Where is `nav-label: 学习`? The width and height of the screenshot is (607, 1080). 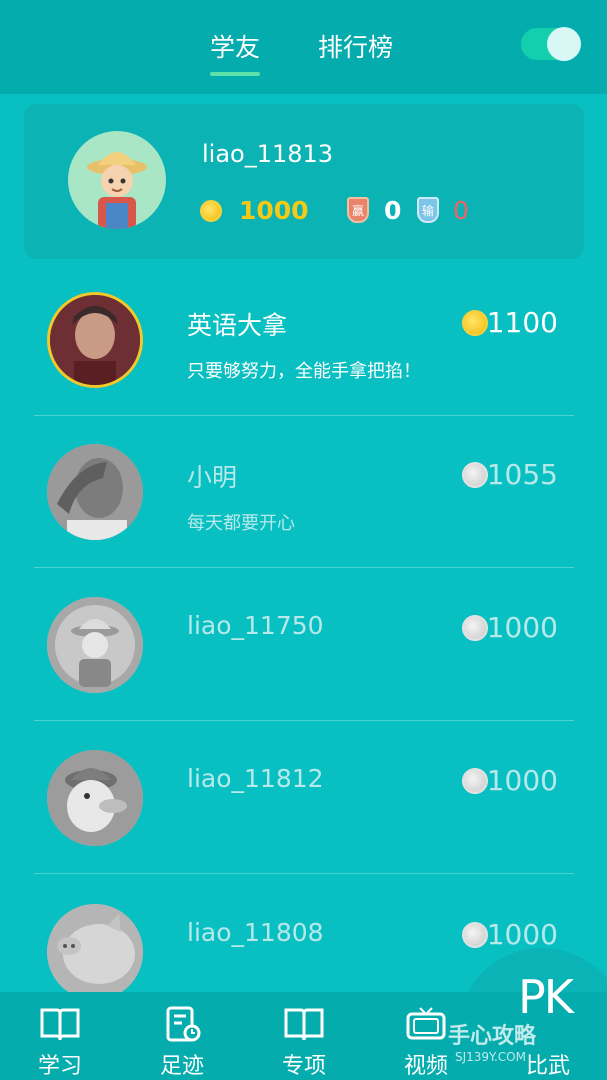 nav-label: 学习 is located at coordinates (59, 1066).